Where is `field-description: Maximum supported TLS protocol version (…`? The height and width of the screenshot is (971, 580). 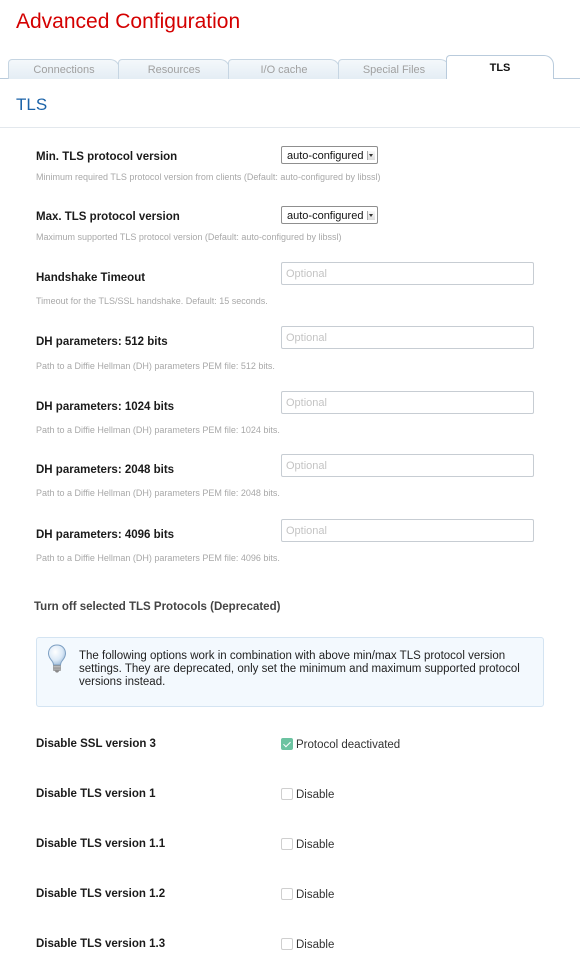
field-description: Maximum supported TLS protocol version (… is located at coordinates (189, 237).